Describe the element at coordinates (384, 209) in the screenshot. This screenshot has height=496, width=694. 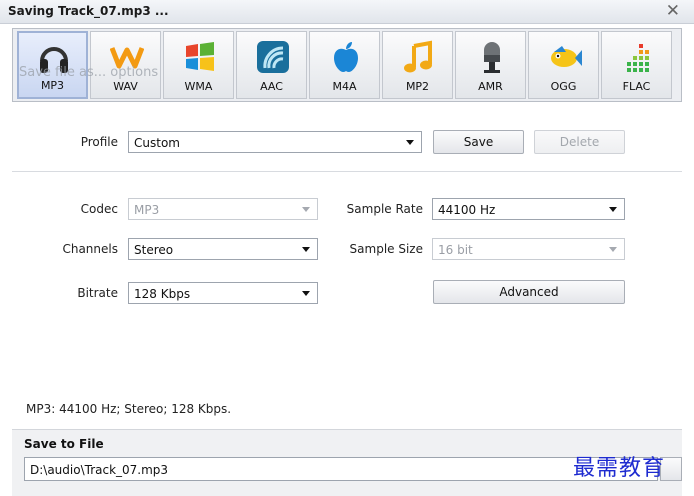
I see `sample-rate-label: Sample Rate` at that location.